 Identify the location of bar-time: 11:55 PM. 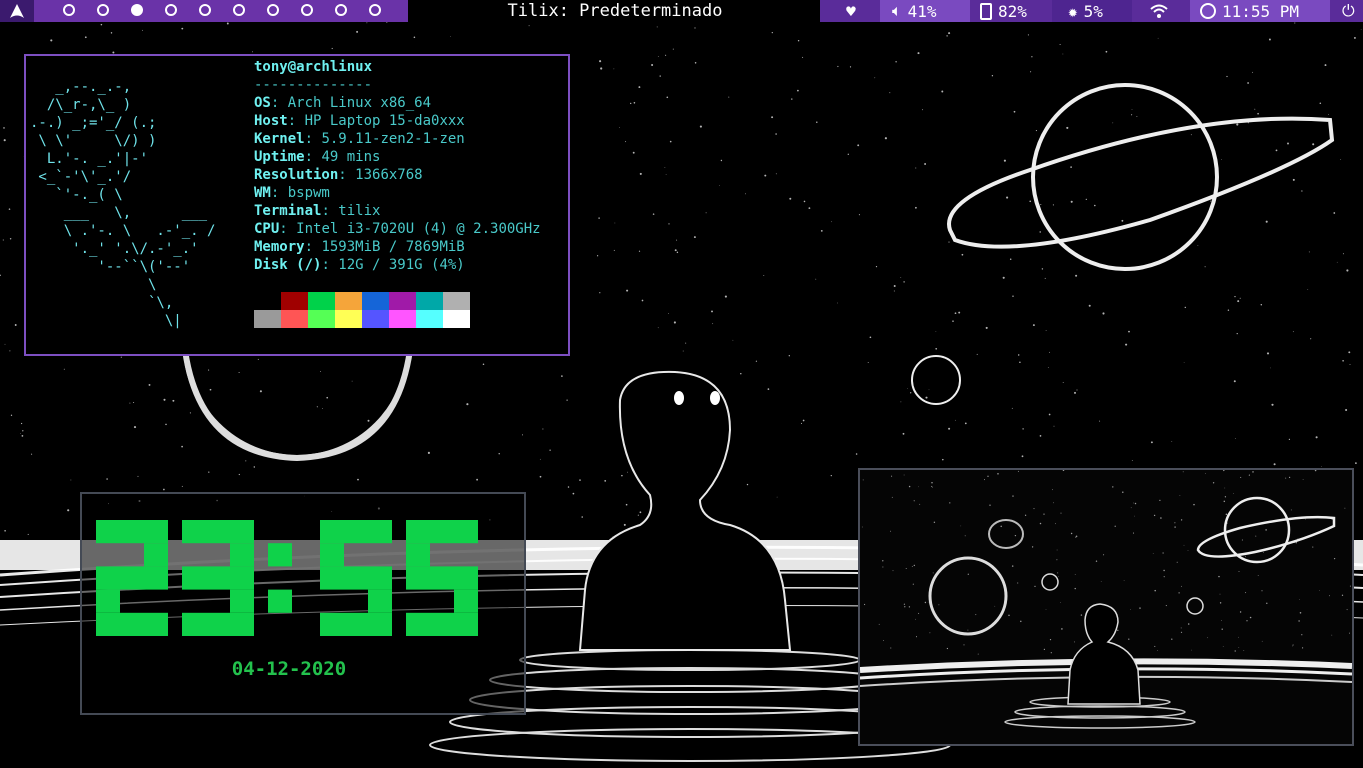
(1261, 11).